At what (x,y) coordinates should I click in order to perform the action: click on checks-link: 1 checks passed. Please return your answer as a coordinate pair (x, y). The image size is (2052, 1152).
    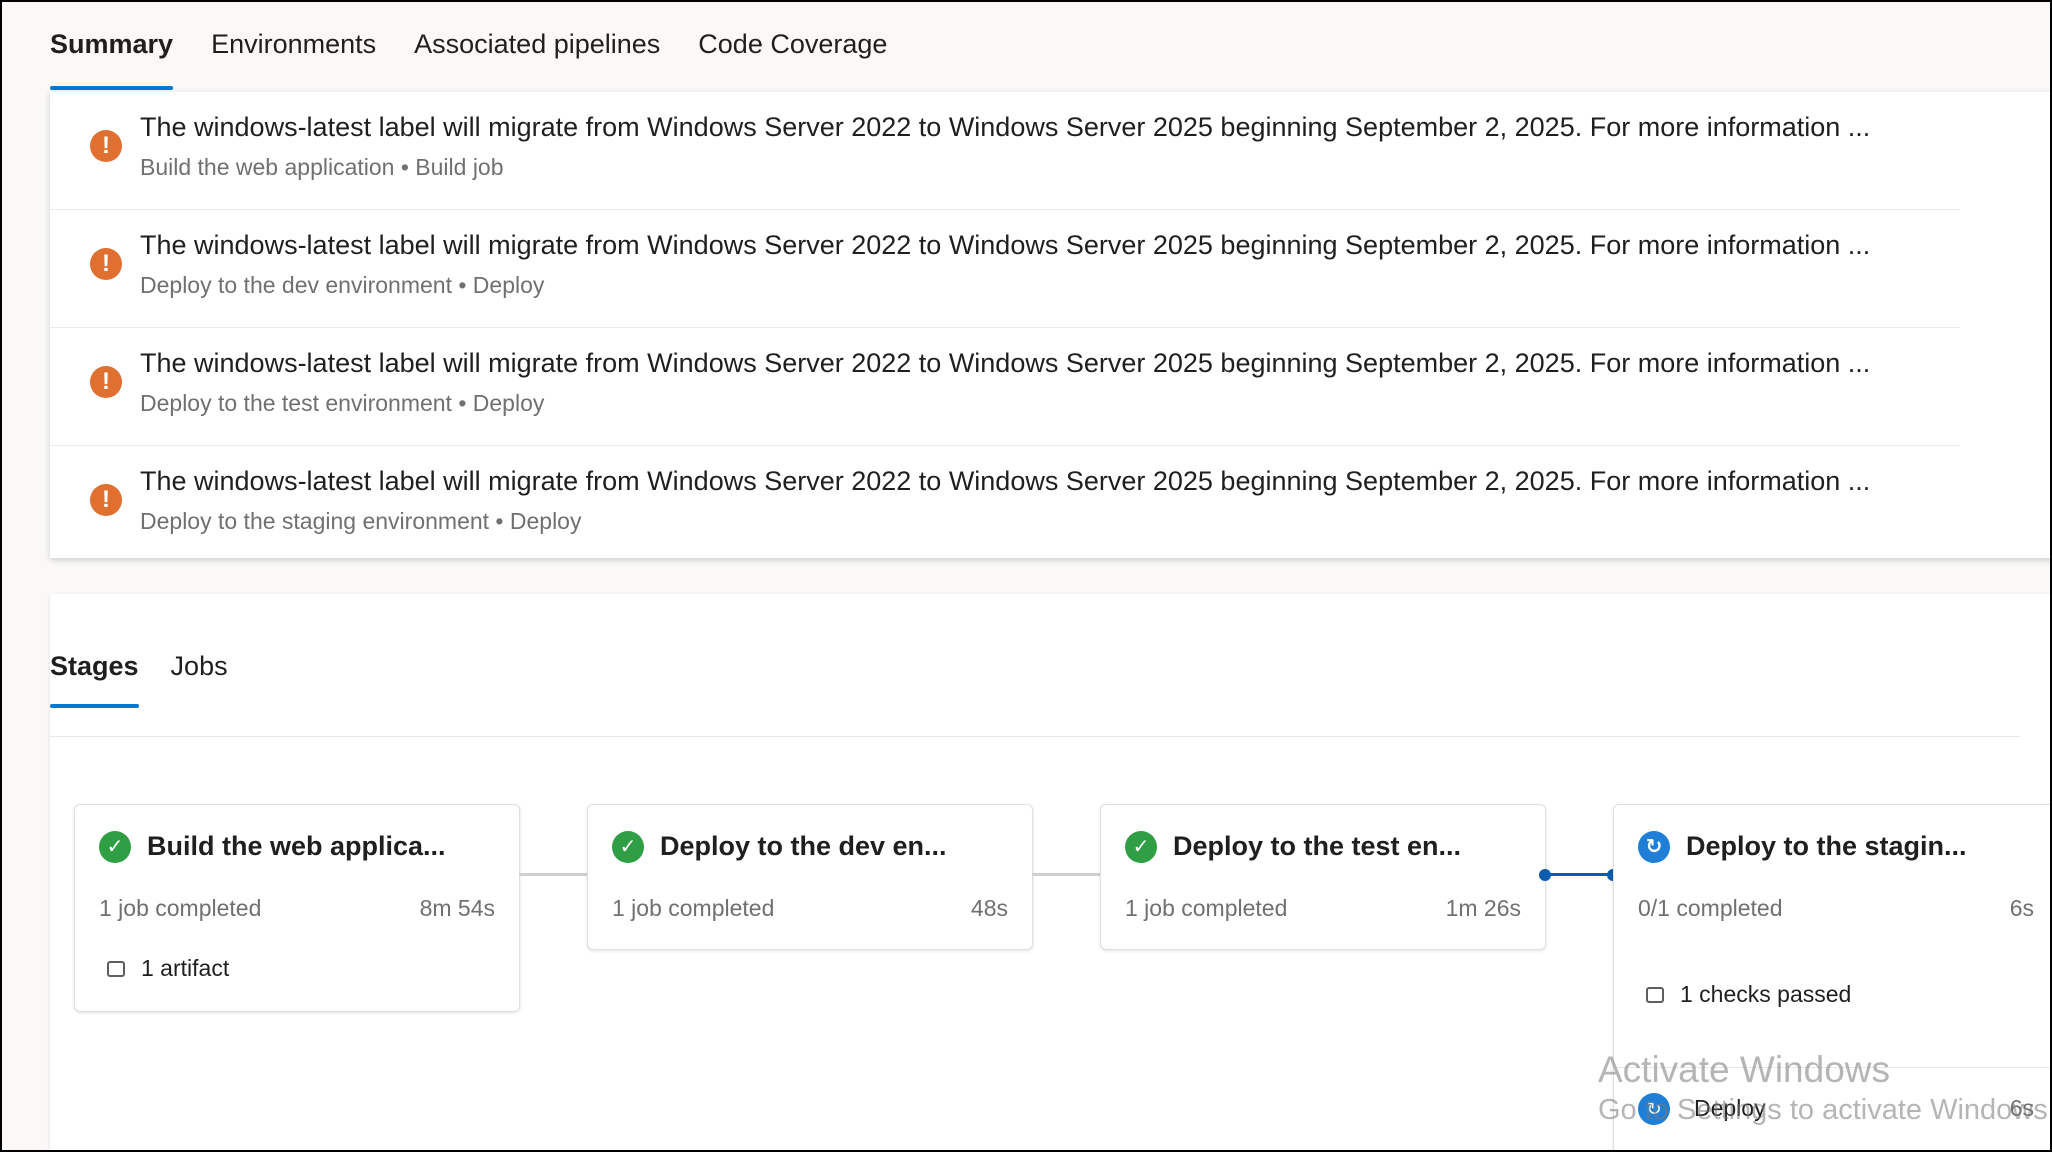
    Looking at the image, I should click on (1748, 994).